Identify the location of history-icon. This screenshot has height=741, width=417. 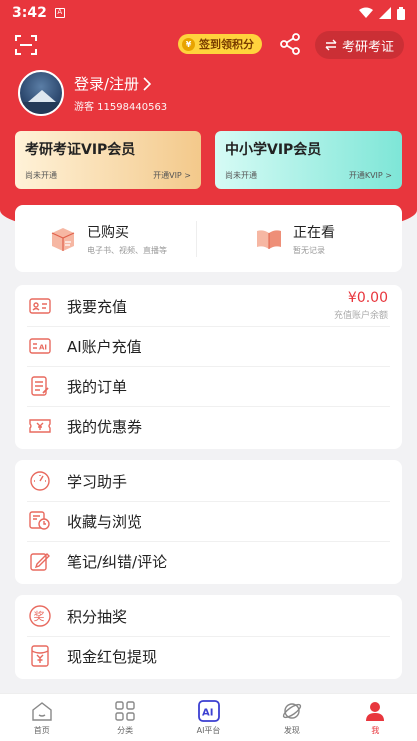
(39, 520).